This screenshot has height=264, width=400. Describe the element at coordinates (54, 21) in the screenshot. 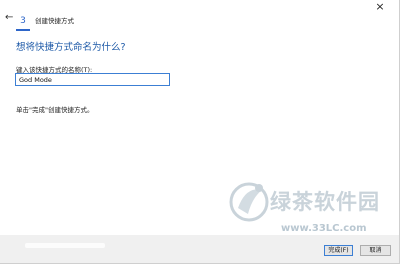

I see `window-title: 创建快捷方式` at that location.